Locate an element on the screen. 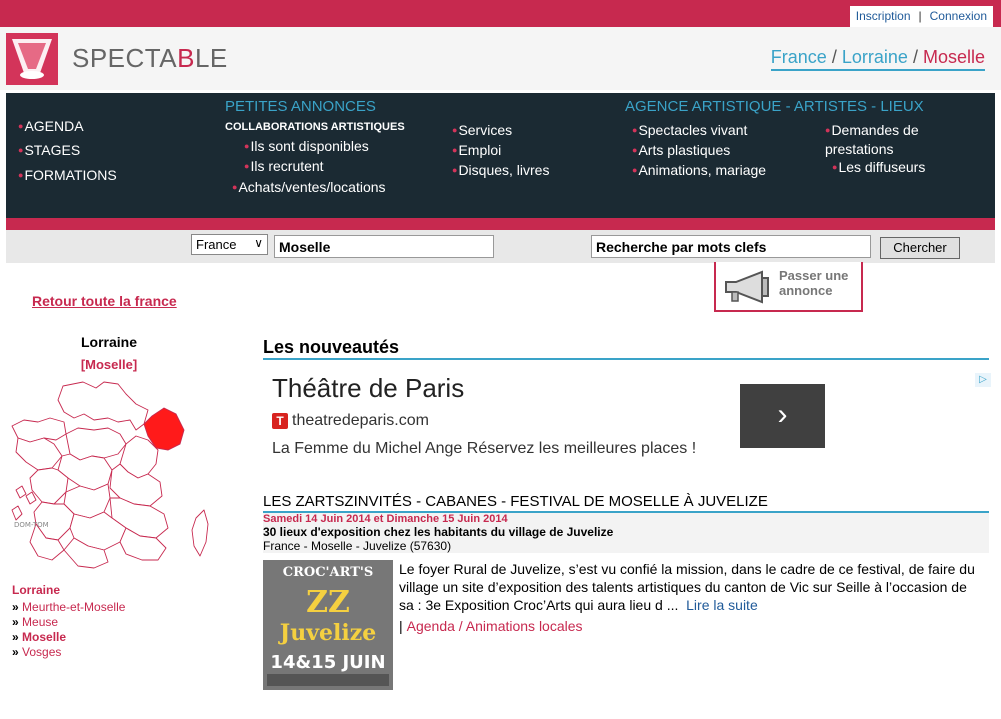 This screenshot has height=719, width=1001. nav-demandes: Demandes de prestations is located at coordinates (900, 140).